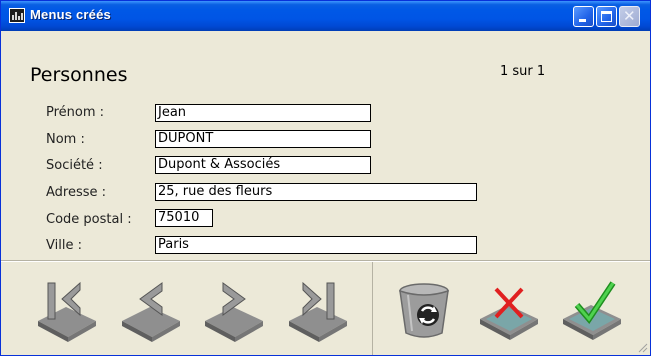 This screenshot has width=659, height=362. I want to click on postal-code-label: Code postal :, so click(89, 219).